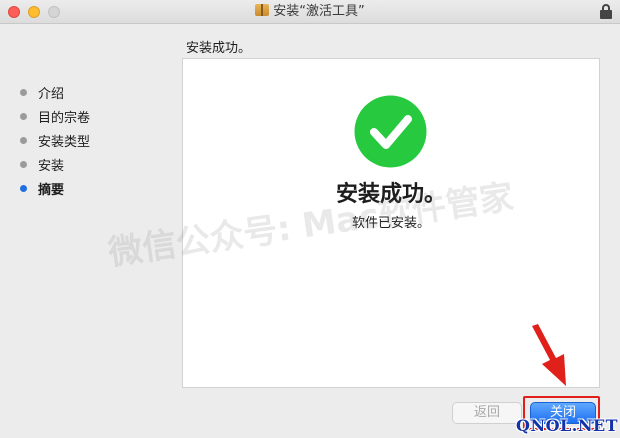  I want to click on sidebar-item-destination: 目的宗卷, so click(55, 116).